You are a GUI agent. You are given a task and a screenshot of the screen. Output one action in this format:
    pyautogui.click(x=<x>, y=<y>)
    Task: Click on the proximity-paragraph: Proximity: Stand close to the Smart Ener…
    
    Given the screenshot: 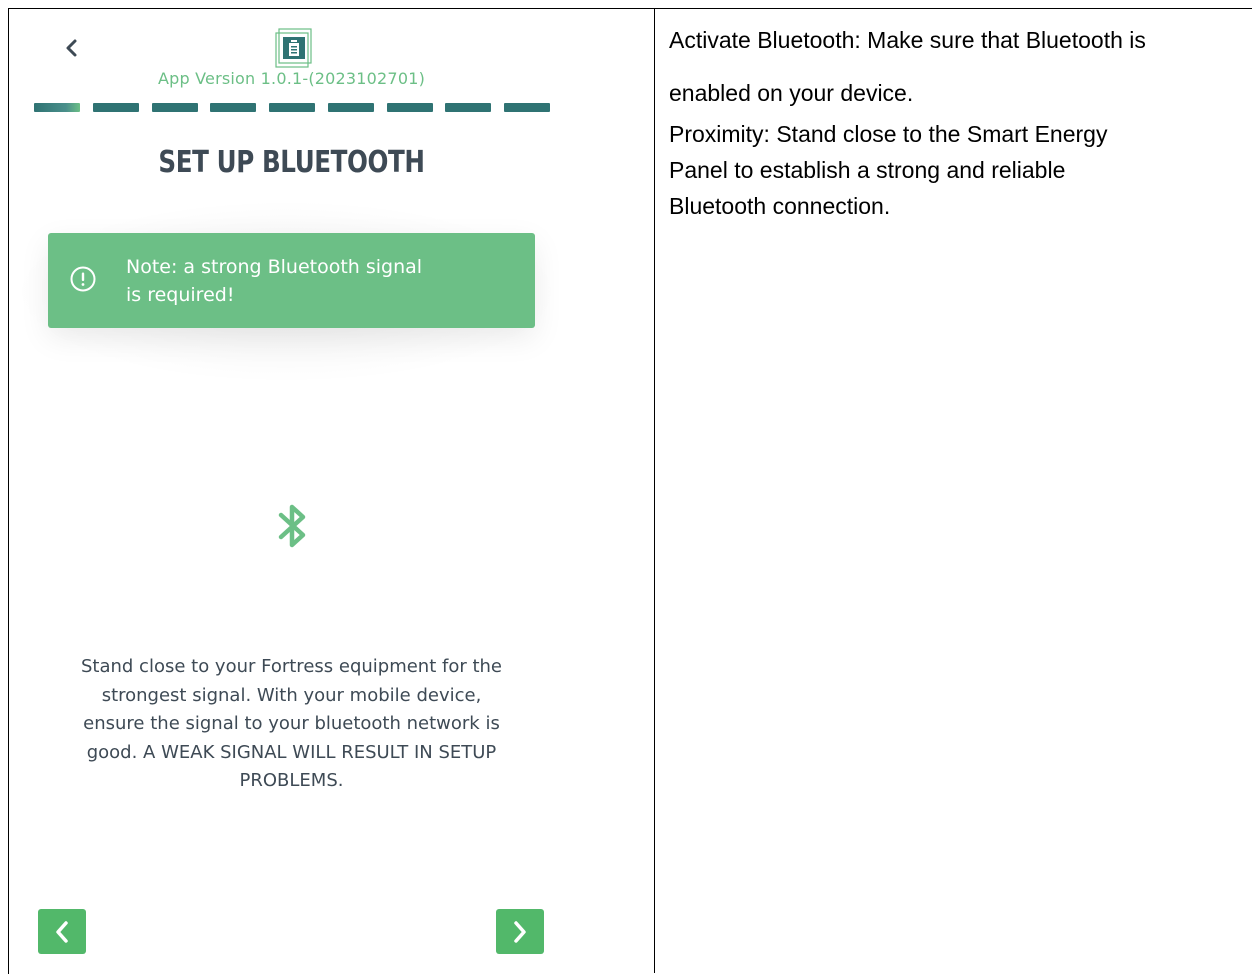 What is the action you would take?
    pyautogui.click(x=939, y=170)
    